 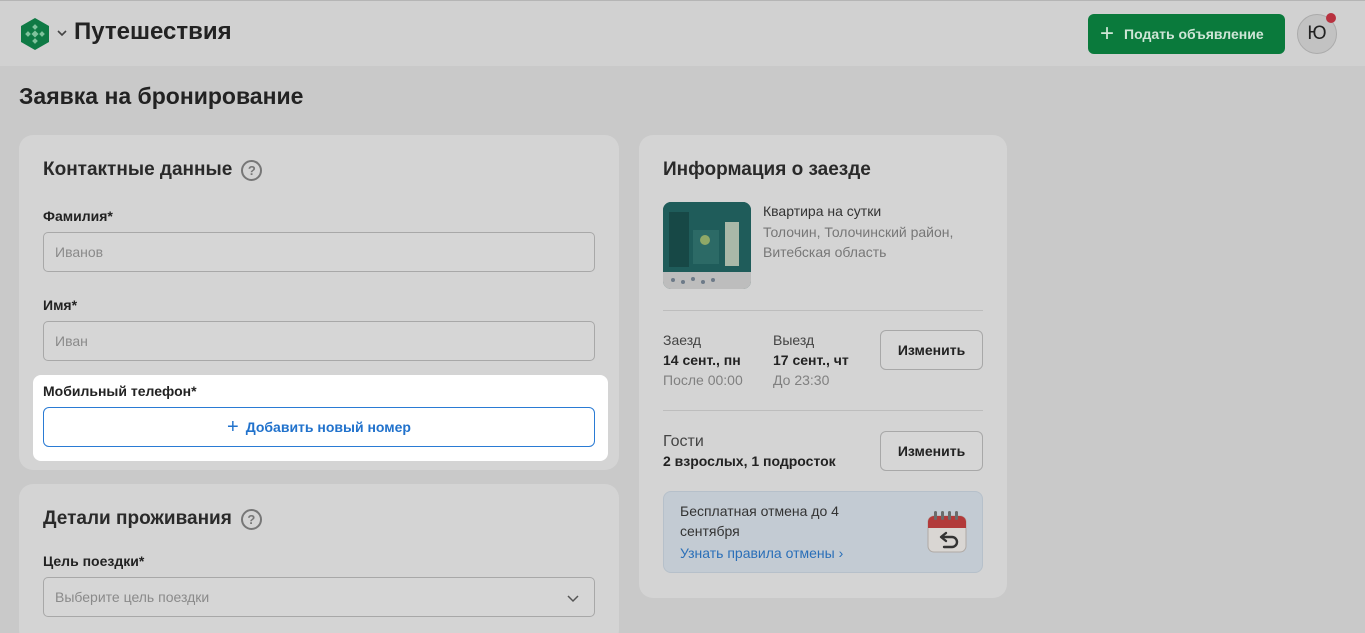 What do you see at coordinates (35, 34) in the screenshot?
I see `logo-icon` at bounding box center [35, 34].